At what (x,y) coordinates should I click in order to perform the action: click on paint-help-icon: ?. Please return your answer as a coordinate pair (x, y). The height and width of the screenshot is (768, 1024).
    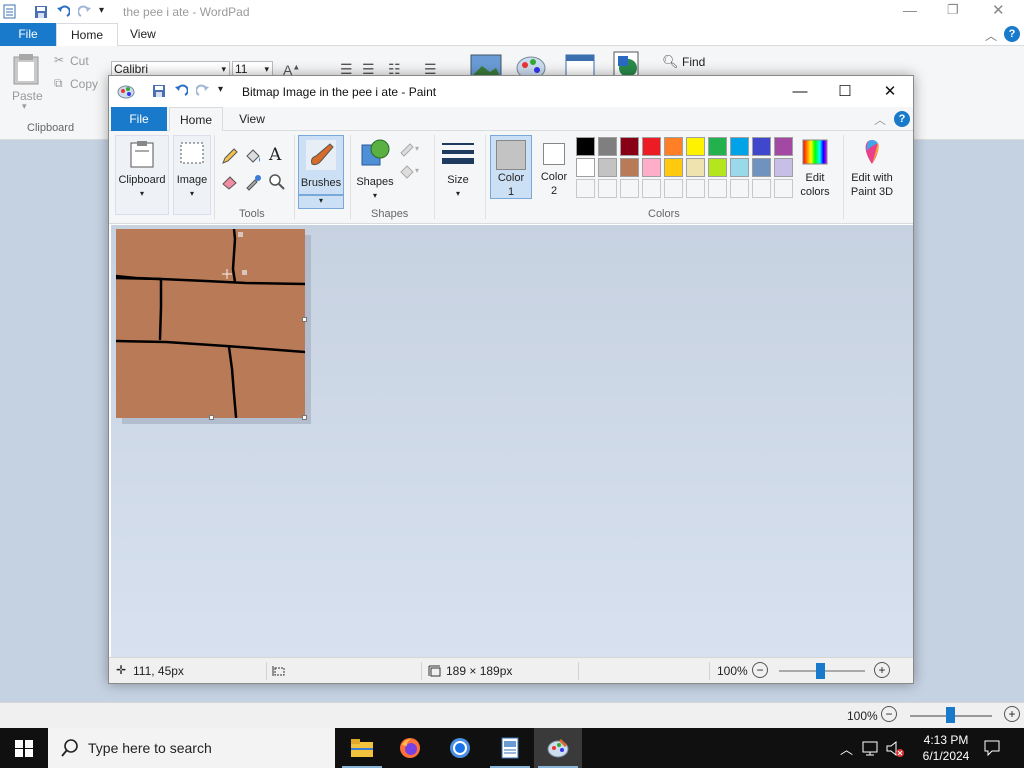
    Looking at the image, I should click on (902, 119).